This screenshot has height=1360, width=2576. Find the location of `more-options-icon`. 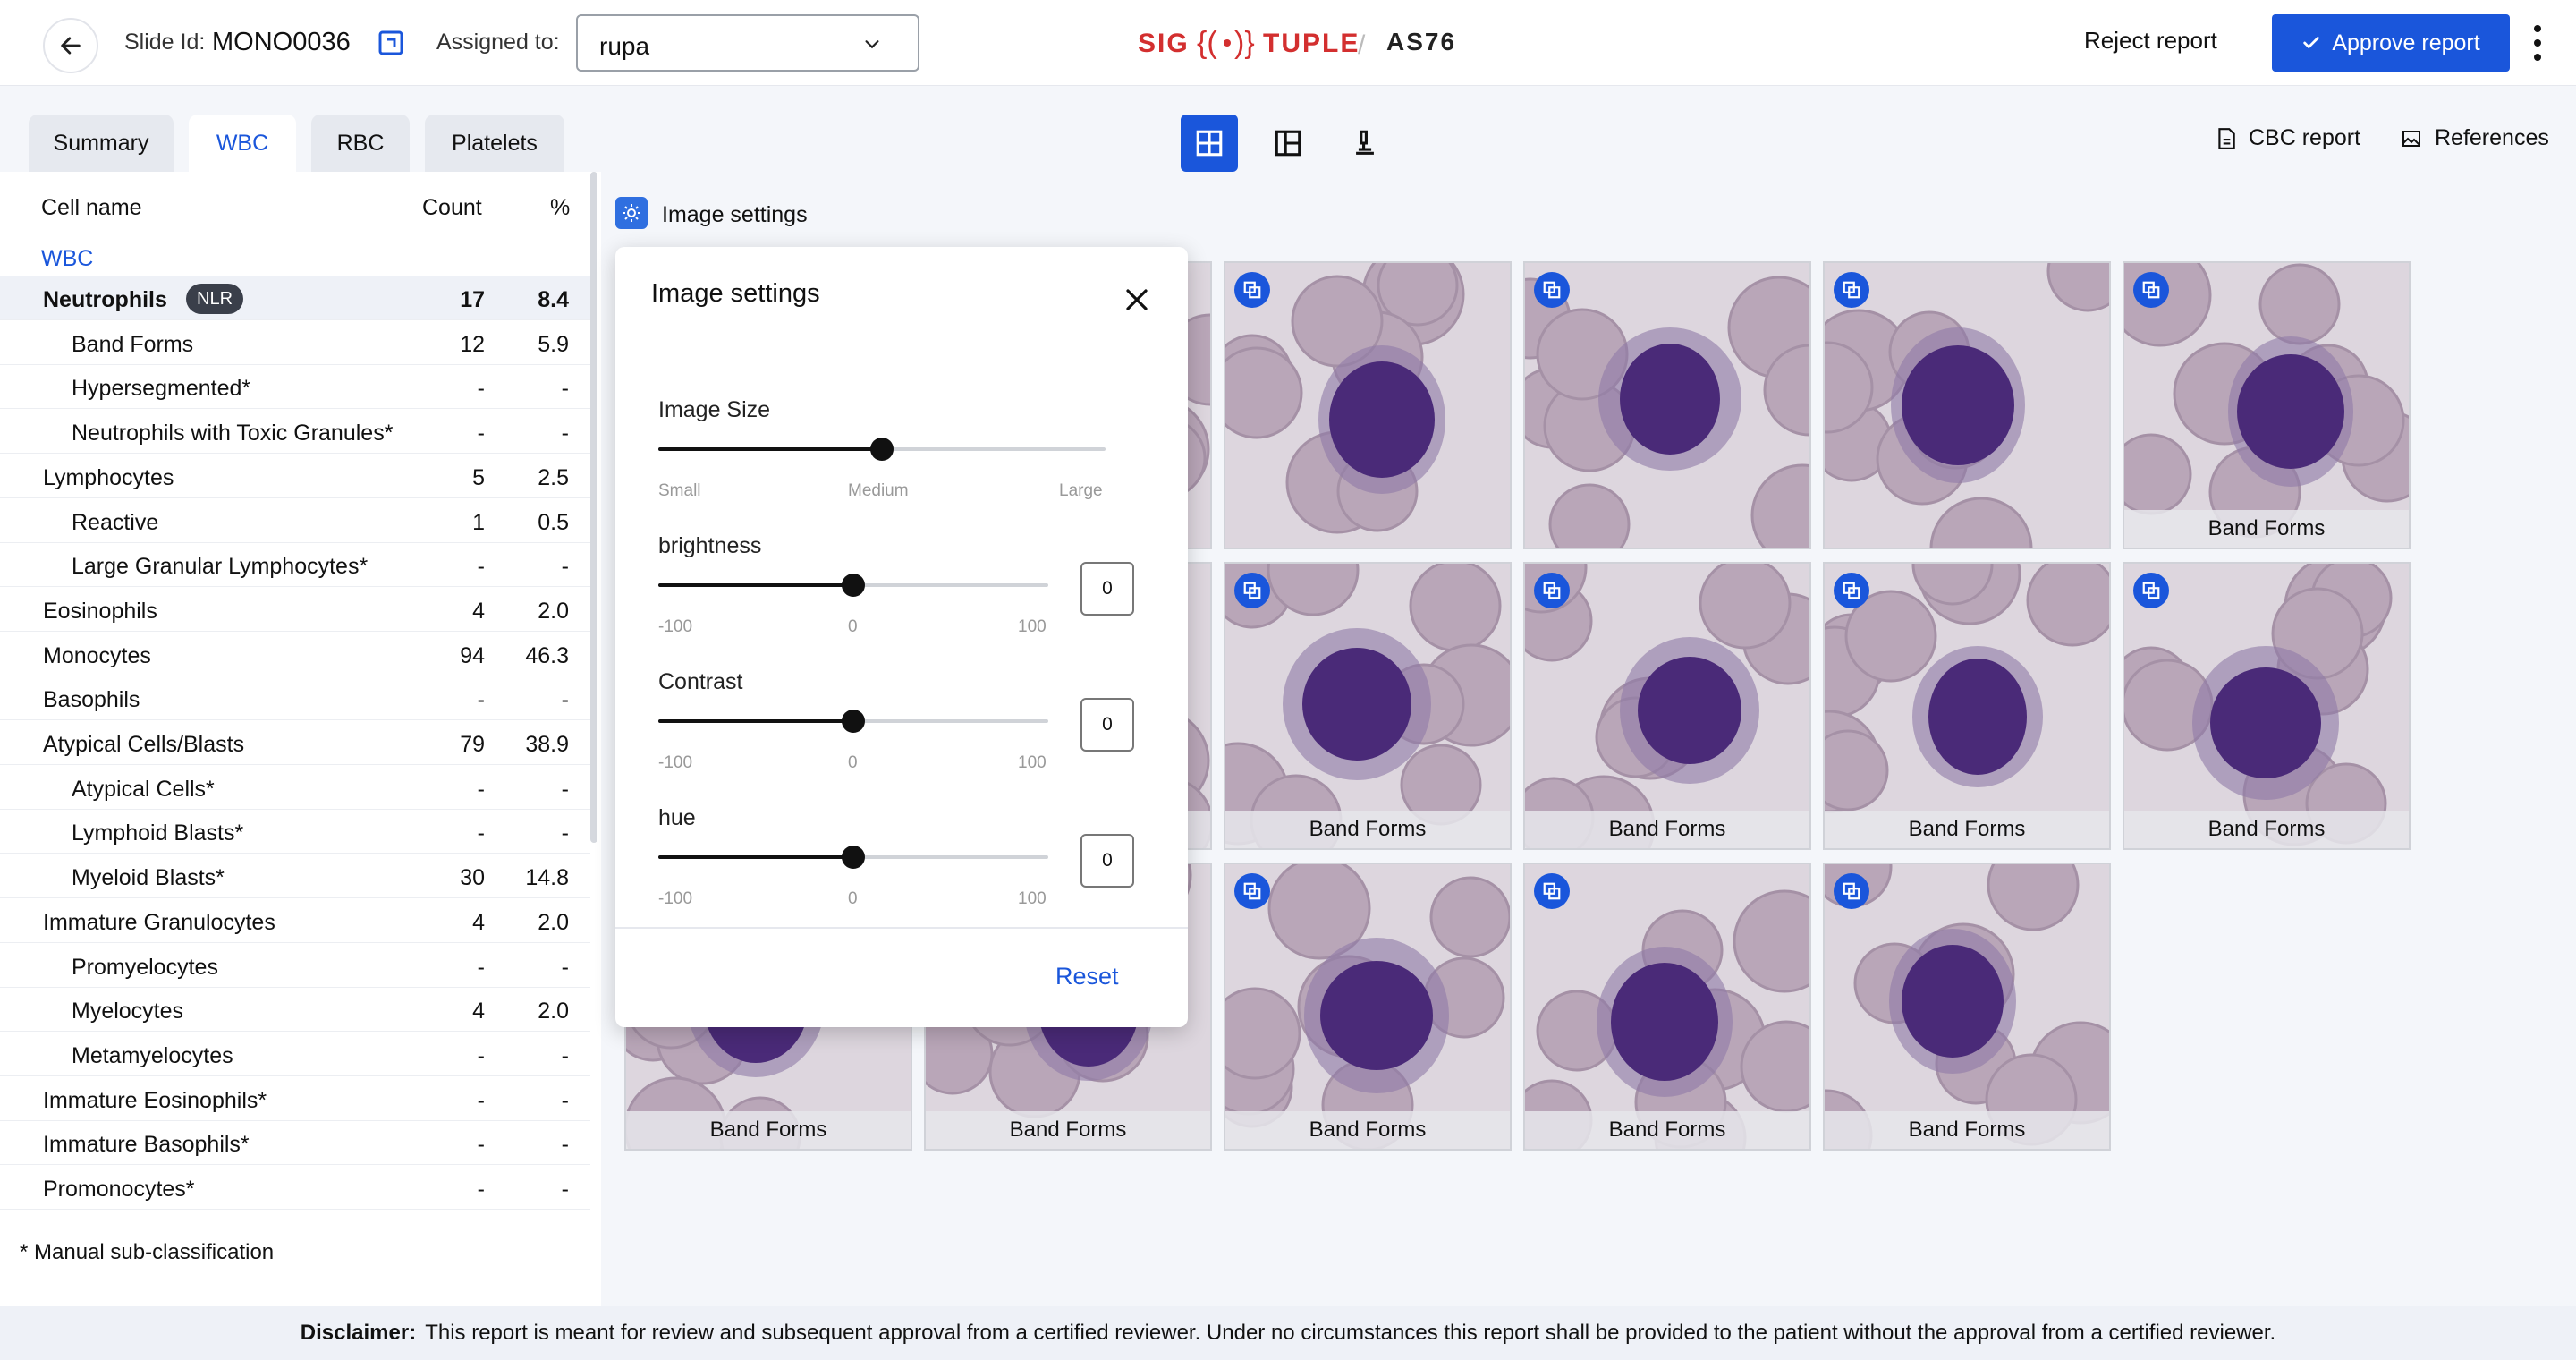

more-options-icon is located at coordinates (2537, 43).